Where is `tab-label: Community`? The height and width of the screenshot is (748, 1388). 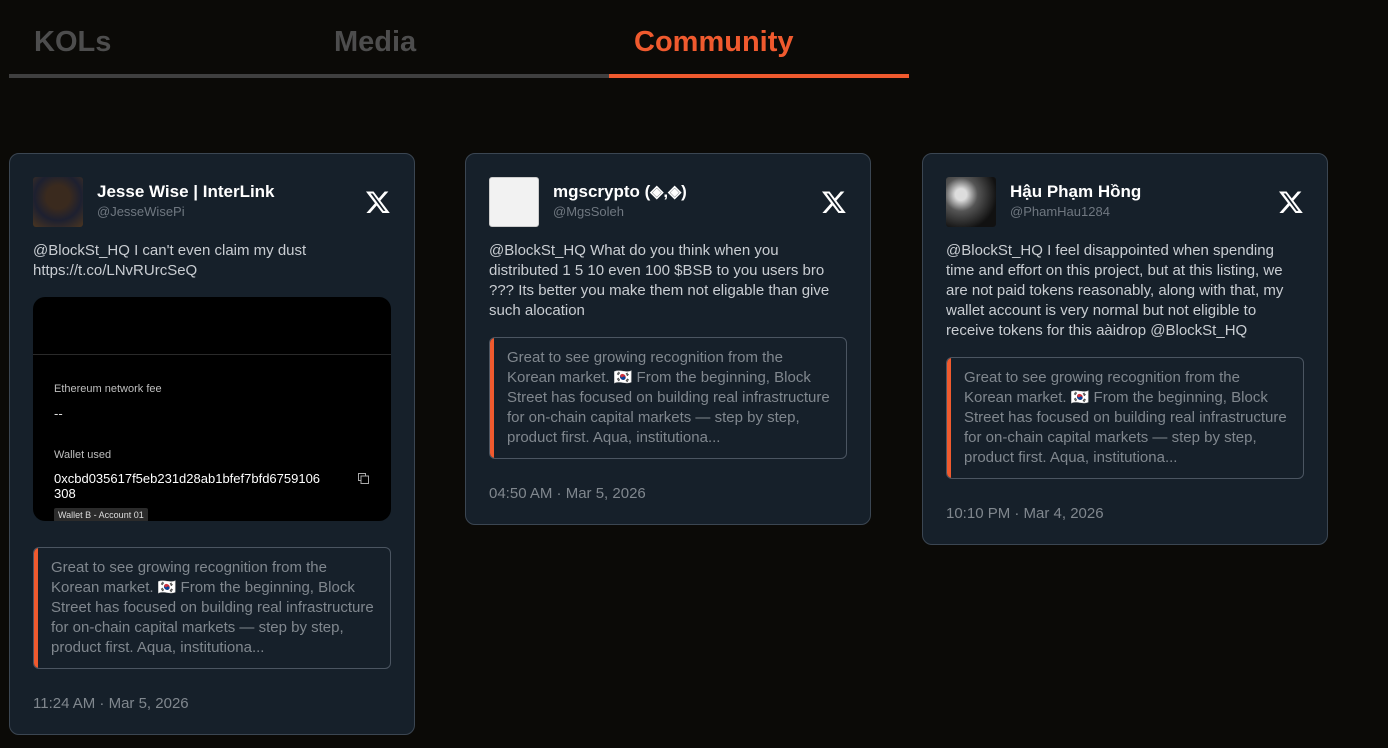
tab-label: Community is located at coordinates (714, 42).